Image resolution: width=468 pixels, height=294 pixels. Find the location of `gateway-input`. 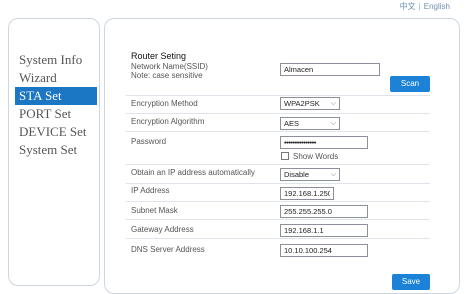

gateway-input is located at coordinates (324, 230).